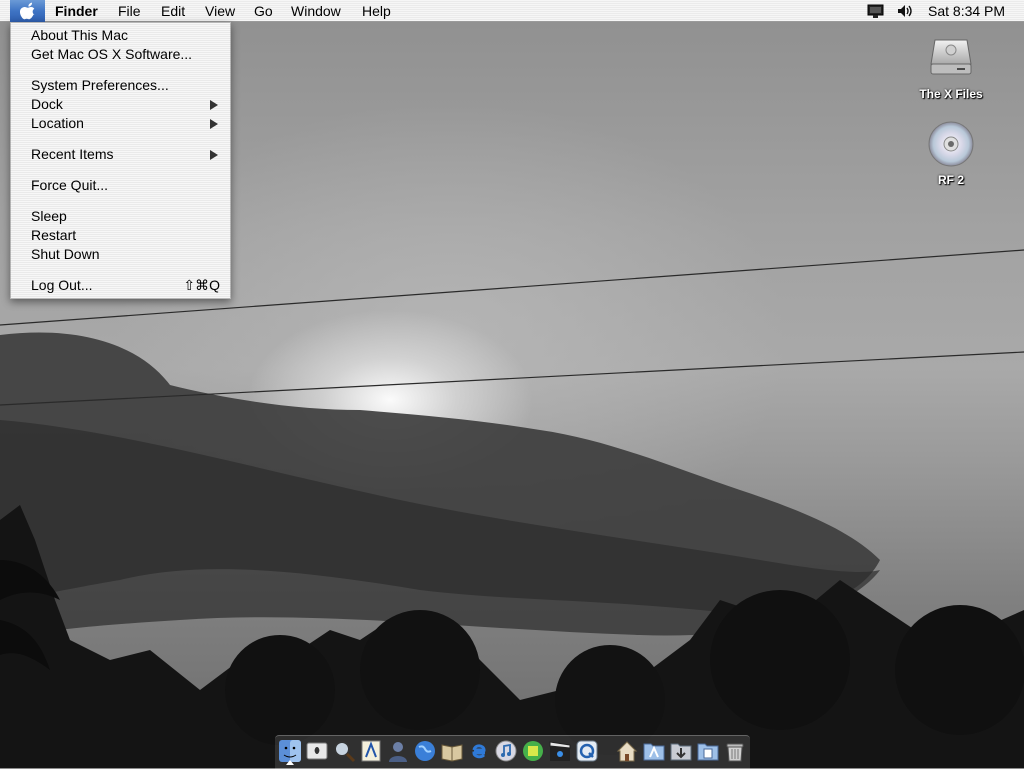 The image size is (1024, 769). What do you see at coordinates (290, 762) in the screenshot?
I see `running-indicator-icon` at bounding box center [290, 762].